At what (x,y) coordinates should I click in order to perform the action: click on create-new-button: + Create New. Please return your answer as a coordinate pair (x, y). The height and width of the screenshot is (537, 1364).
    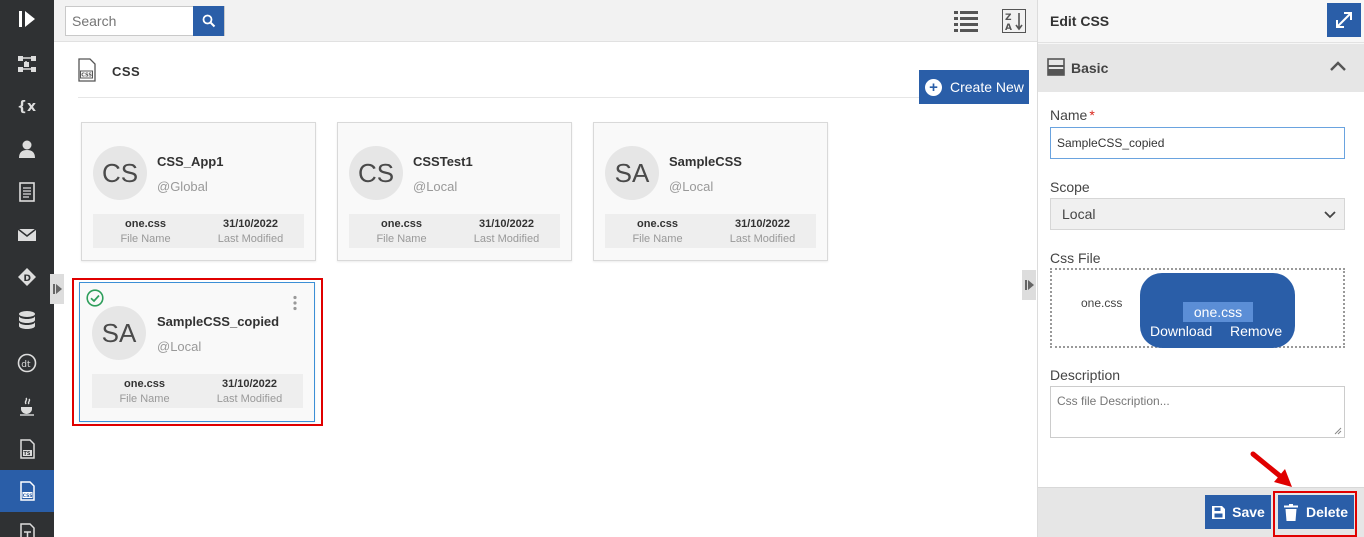
    Looking at the image, I should click on (974, 87).